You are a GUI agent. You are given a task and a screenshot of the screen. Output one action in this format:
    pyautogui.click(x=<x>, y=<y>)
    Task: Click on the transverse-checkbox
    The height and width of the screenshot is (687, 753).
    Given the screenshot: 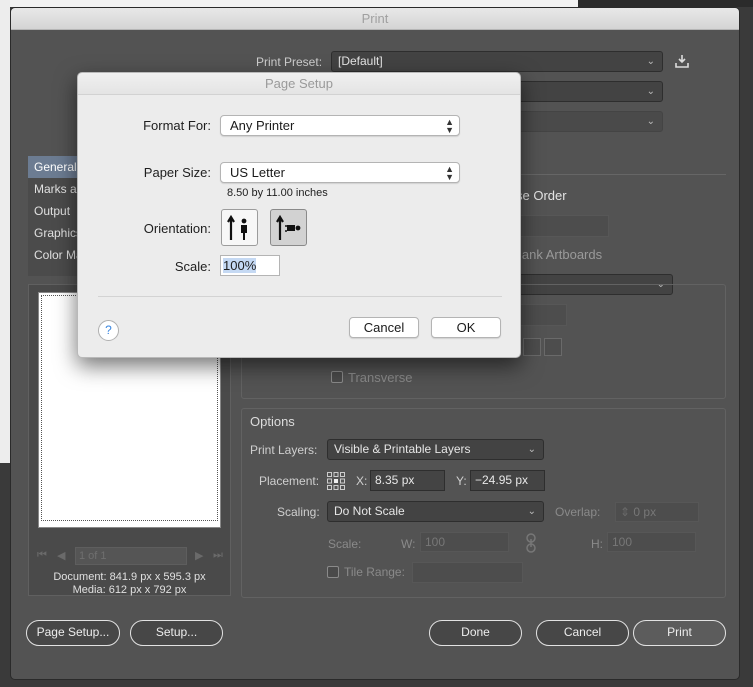 What is the action you would take?
    pyautogui.click(x=337, y=377)
    